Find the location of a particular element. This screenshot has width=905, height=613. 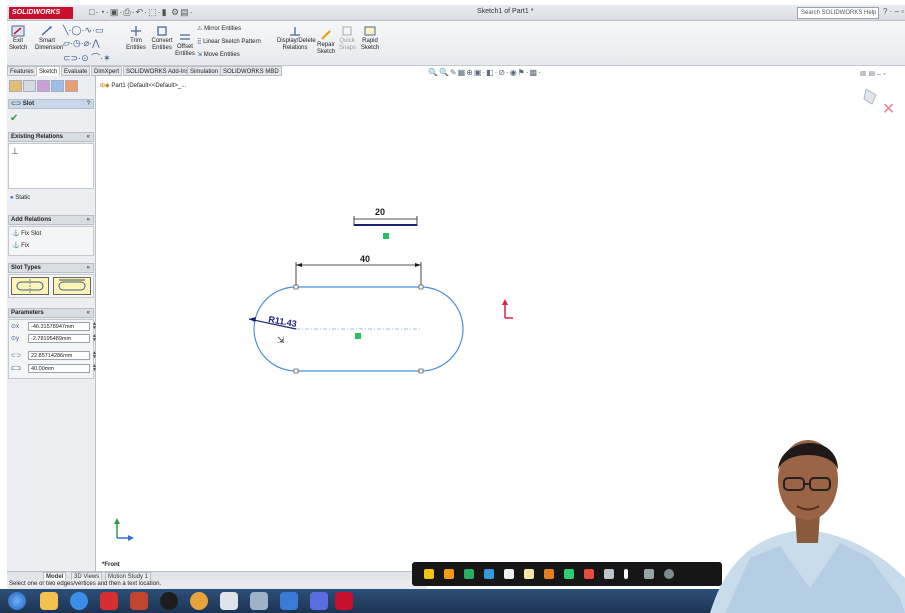

sketch-slot-tools: ⊂⊃·⊙ ⌒·✶ is located at coordinates (87, 57).